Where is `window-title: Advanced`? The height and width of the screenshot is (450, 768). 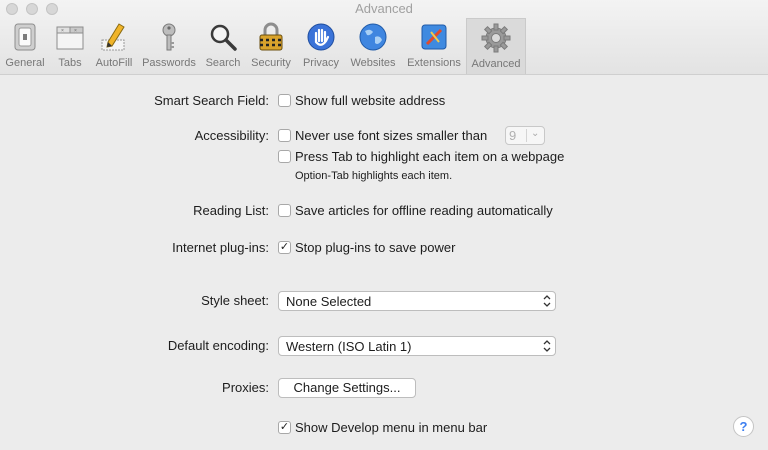 window-title: Advanced is located at coordinates (384, 8).